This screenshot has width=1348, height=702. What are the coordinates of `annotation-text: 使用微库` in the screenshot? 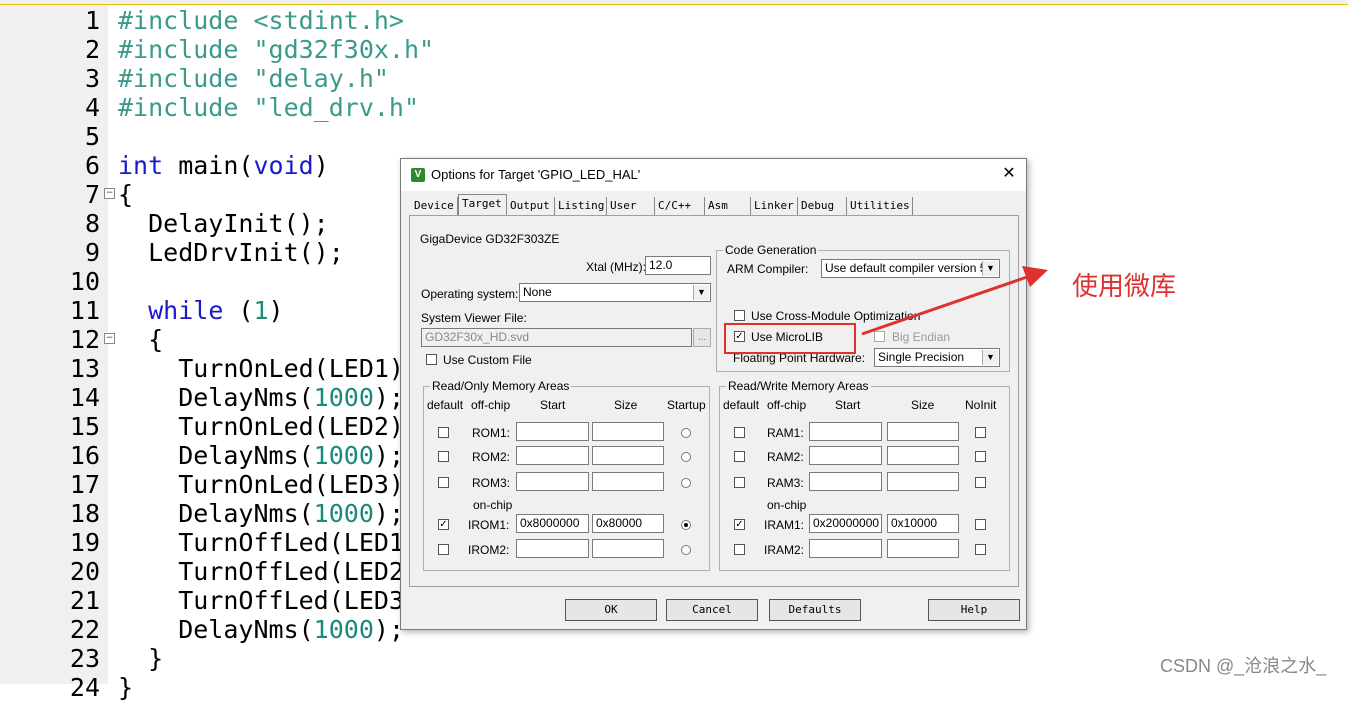 It's located at (1124, 286).